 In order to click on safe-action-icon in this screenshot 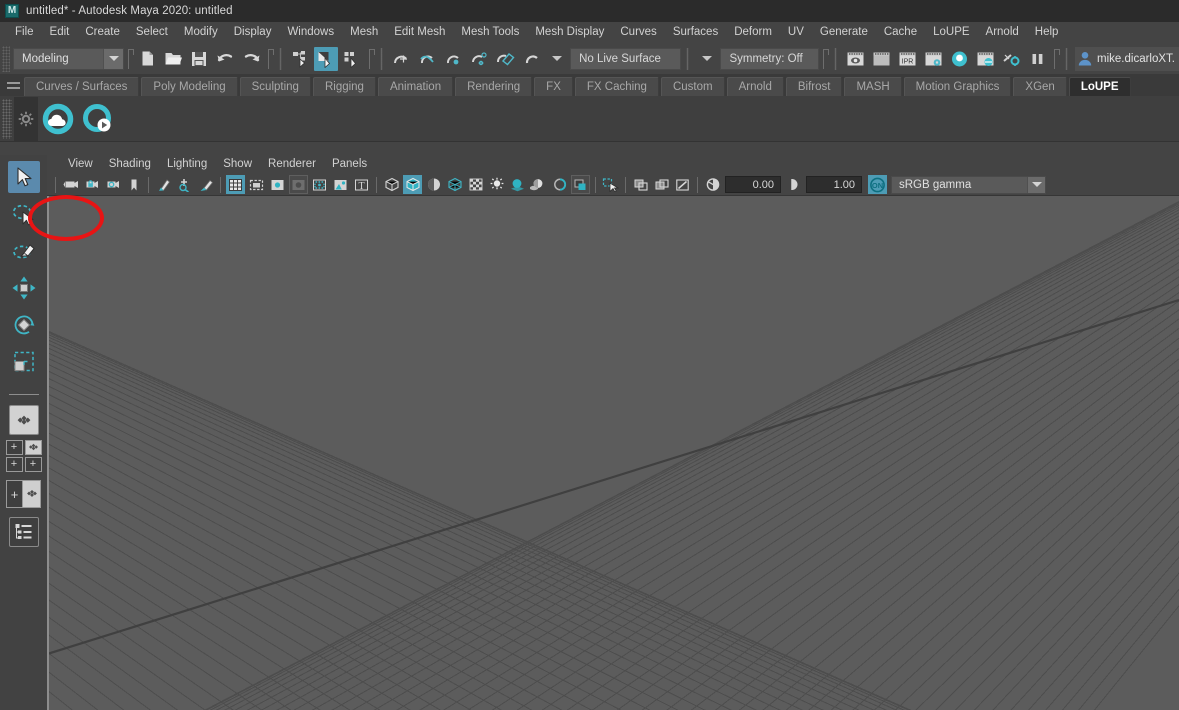, I will do `click(340, 184)`.